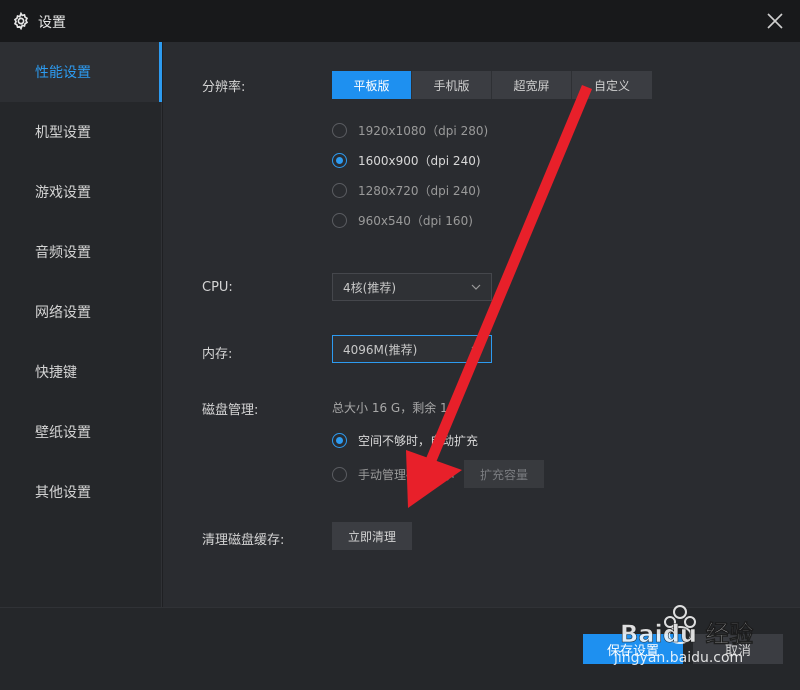 The height and width of the screenshot is (690, 800). What do you see at coordinates (410, 130) in the screenshot?
I see `resolution-option-1920: 1920x1080（dpi 280)` at bounding box center [410, 130].